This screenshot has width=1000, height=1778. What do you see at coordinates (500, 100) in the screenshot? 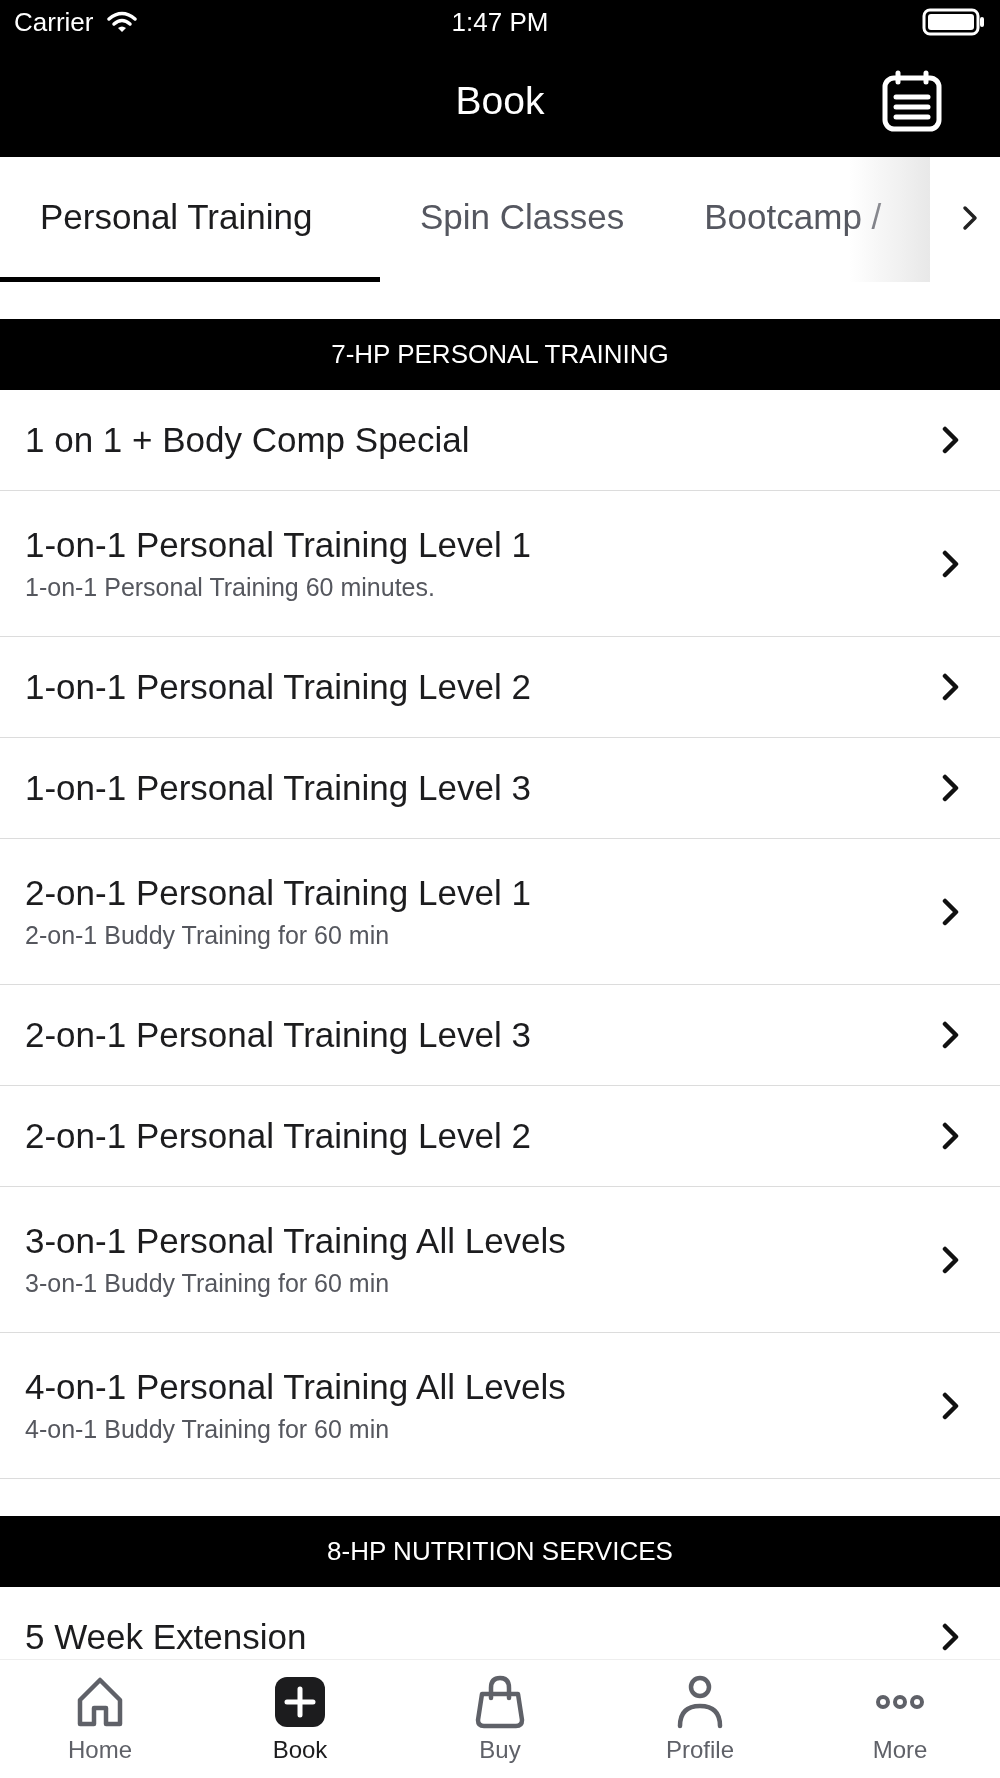
I see `page-title: Book` at bounding box center [500, 100].